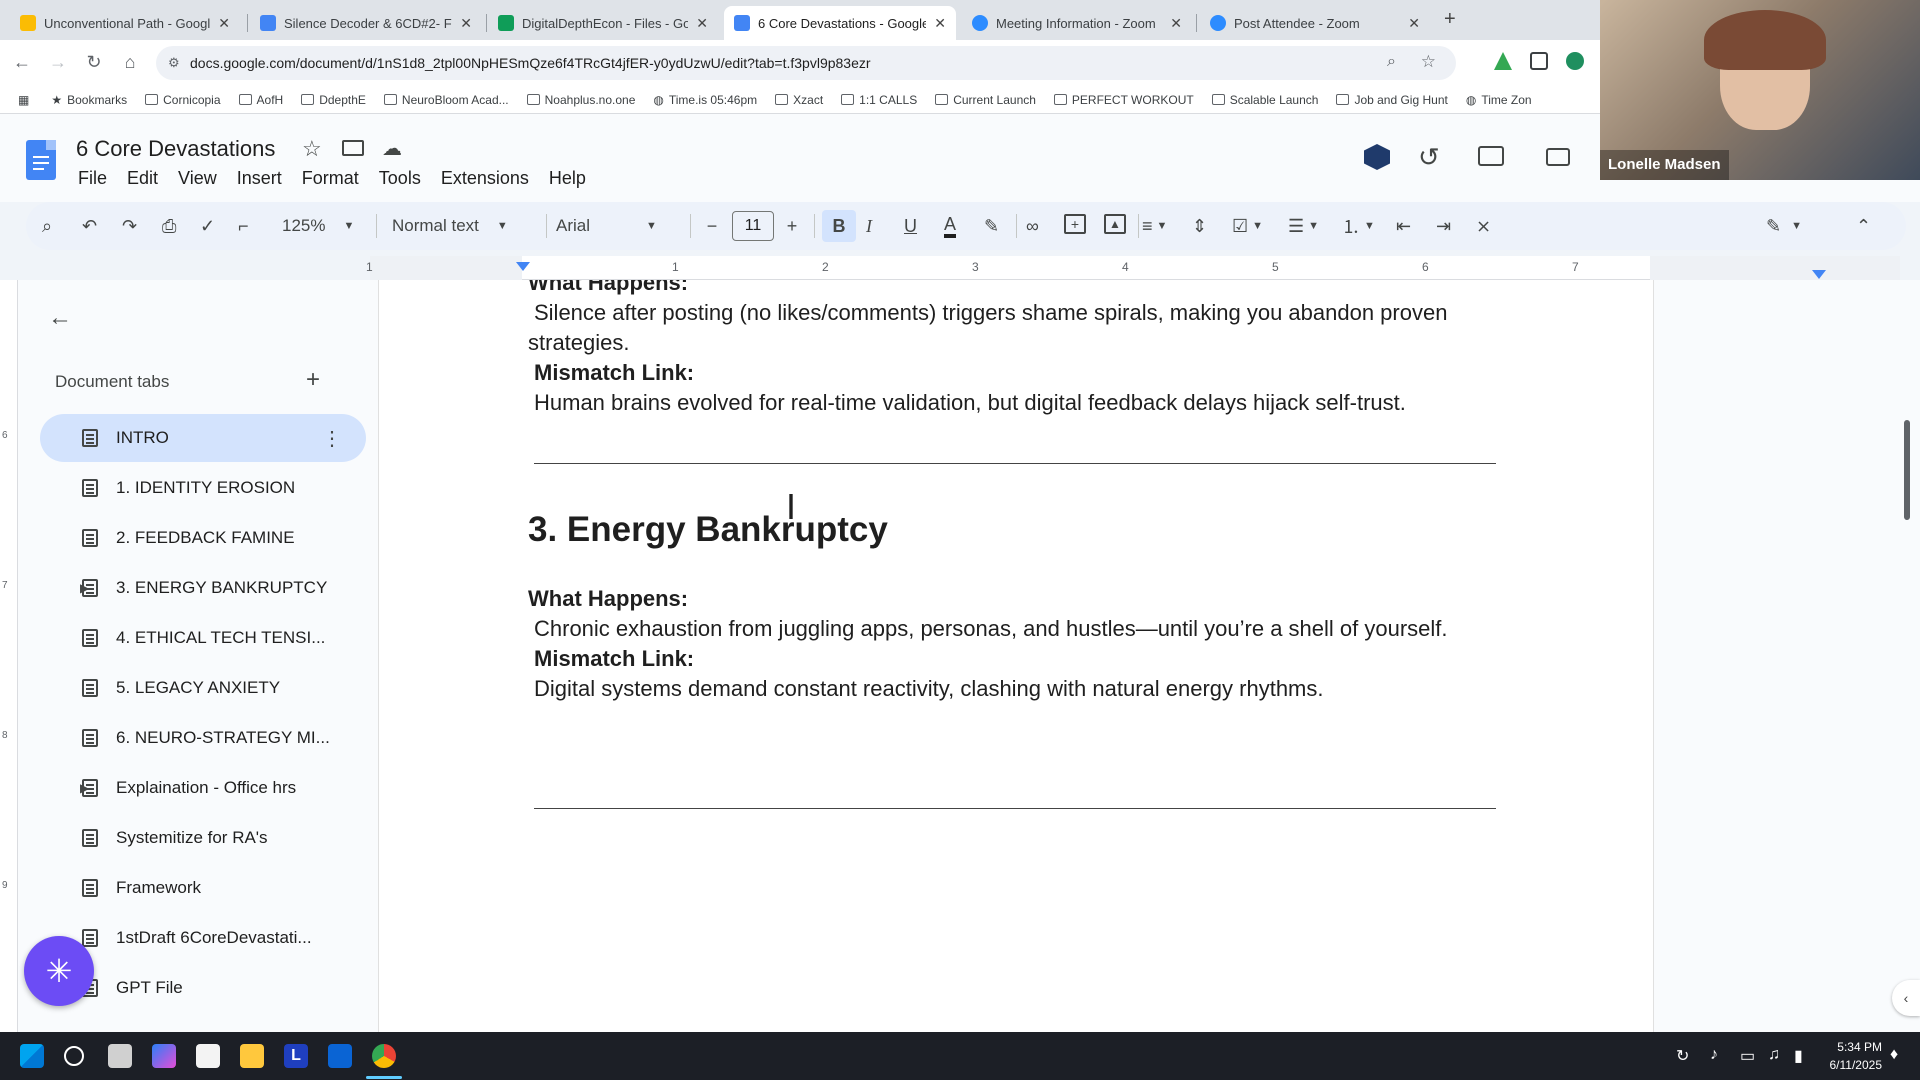 The width and height of the screenshot is (1920, 1080). What do you see at coordinates (203, 438) in the screenshot?
I see `sidebar-item-intro: INTRO ⋮` at bounding box center [203, 438].